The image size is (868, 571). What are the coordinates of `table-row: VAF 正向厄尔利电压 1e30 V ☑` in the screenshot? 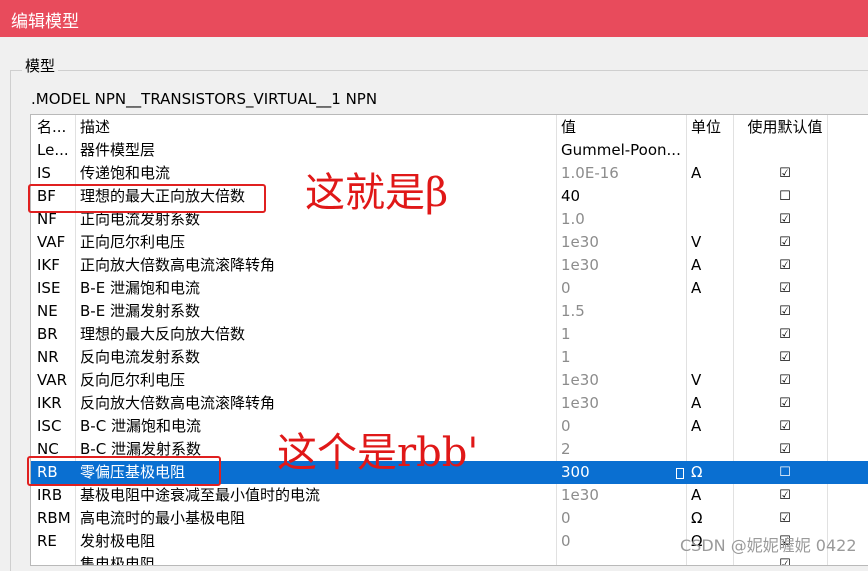 It's located at (449, 242).